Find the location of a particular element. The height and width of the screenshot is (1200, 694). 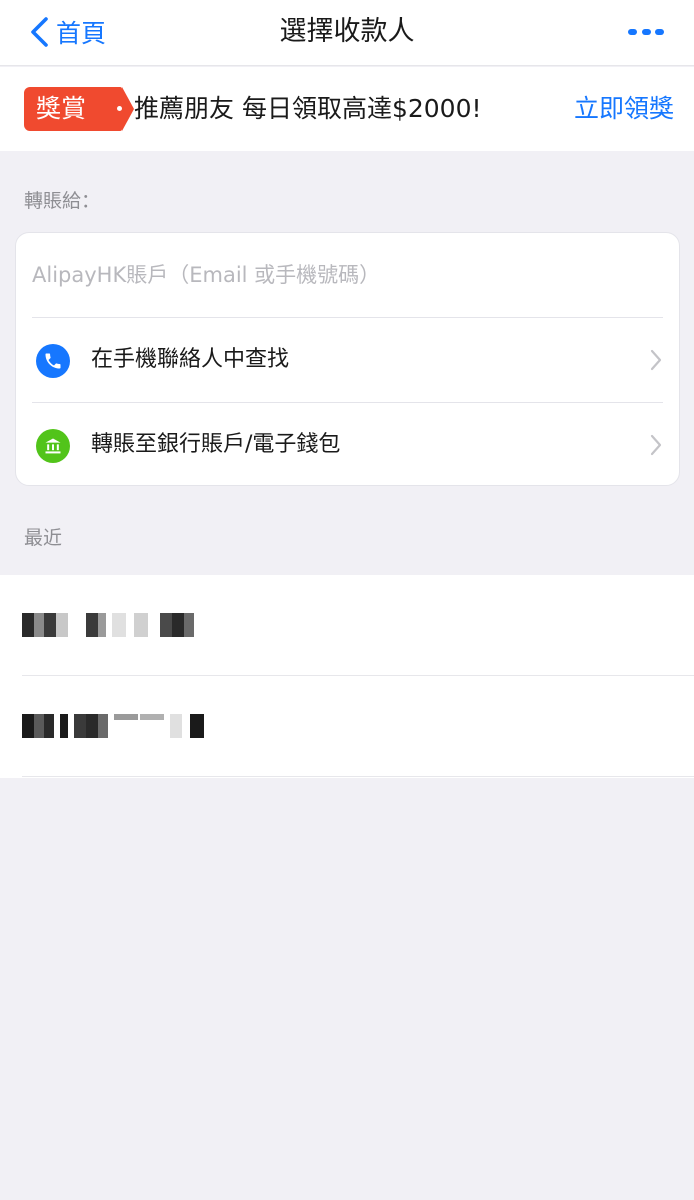

chevron-left-icon is located at coordinates (39, 32).